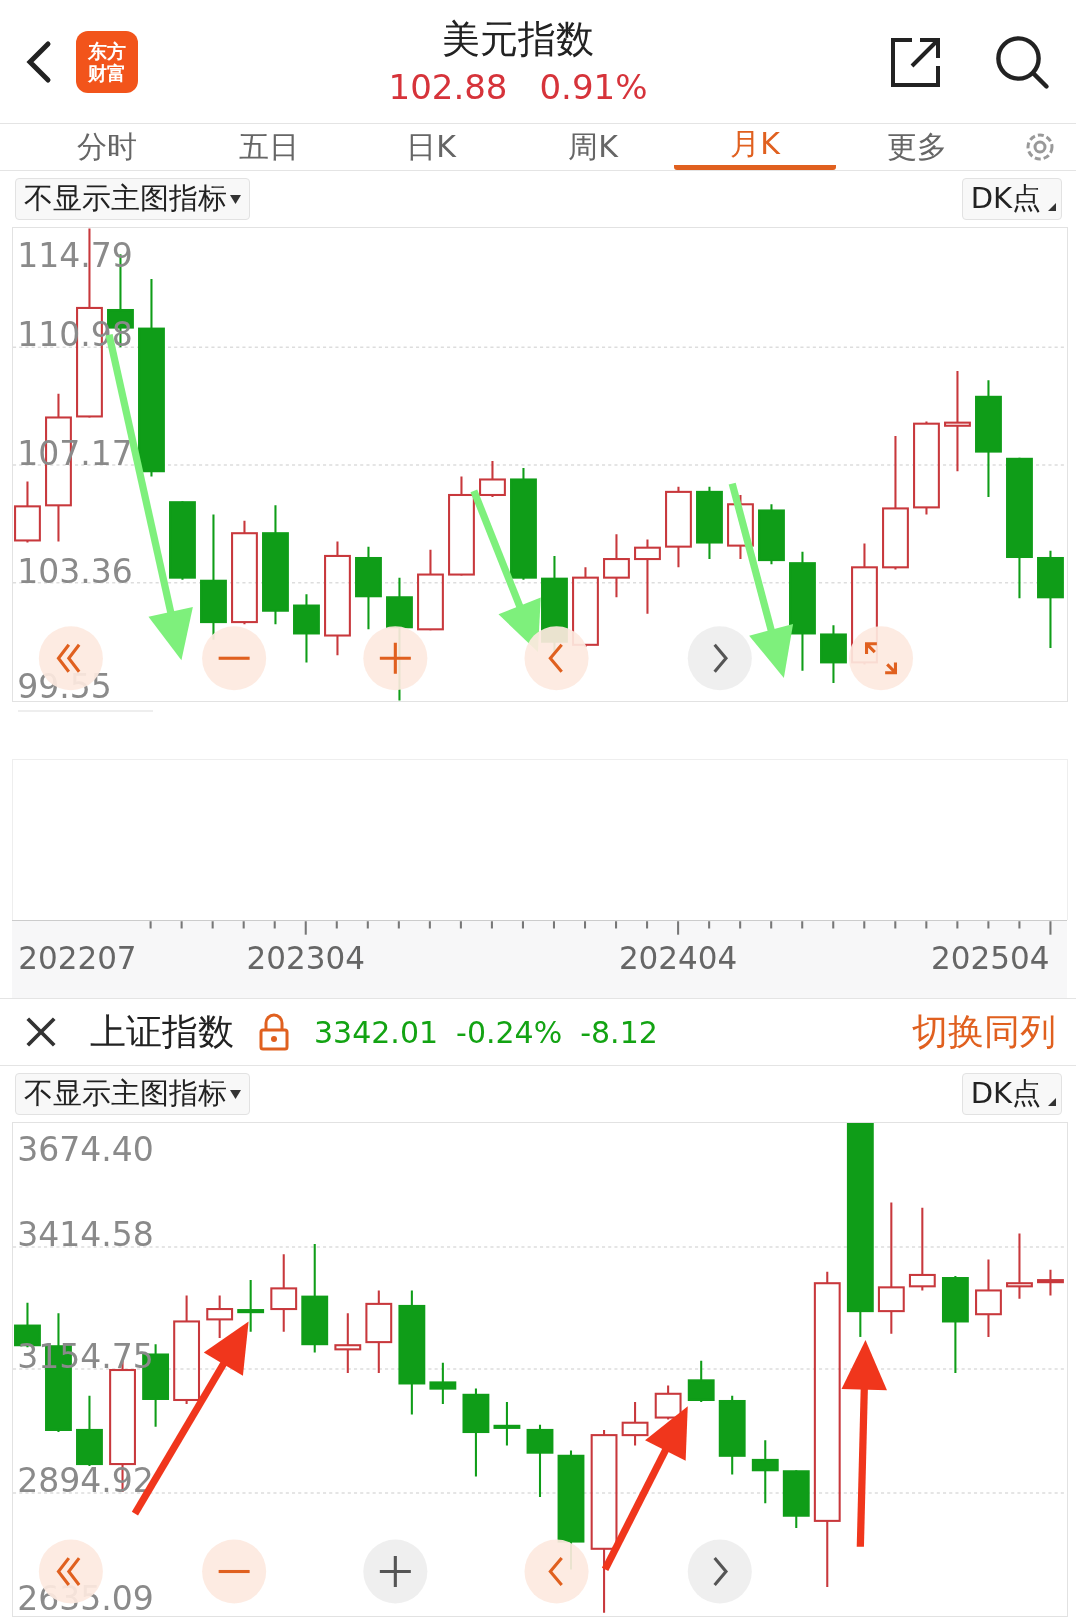 This screenshot has width=1076, height=1621. Describe the element at coordinates (619, 1032) in the screenshot. I see `change-text: -8.12` at that location.